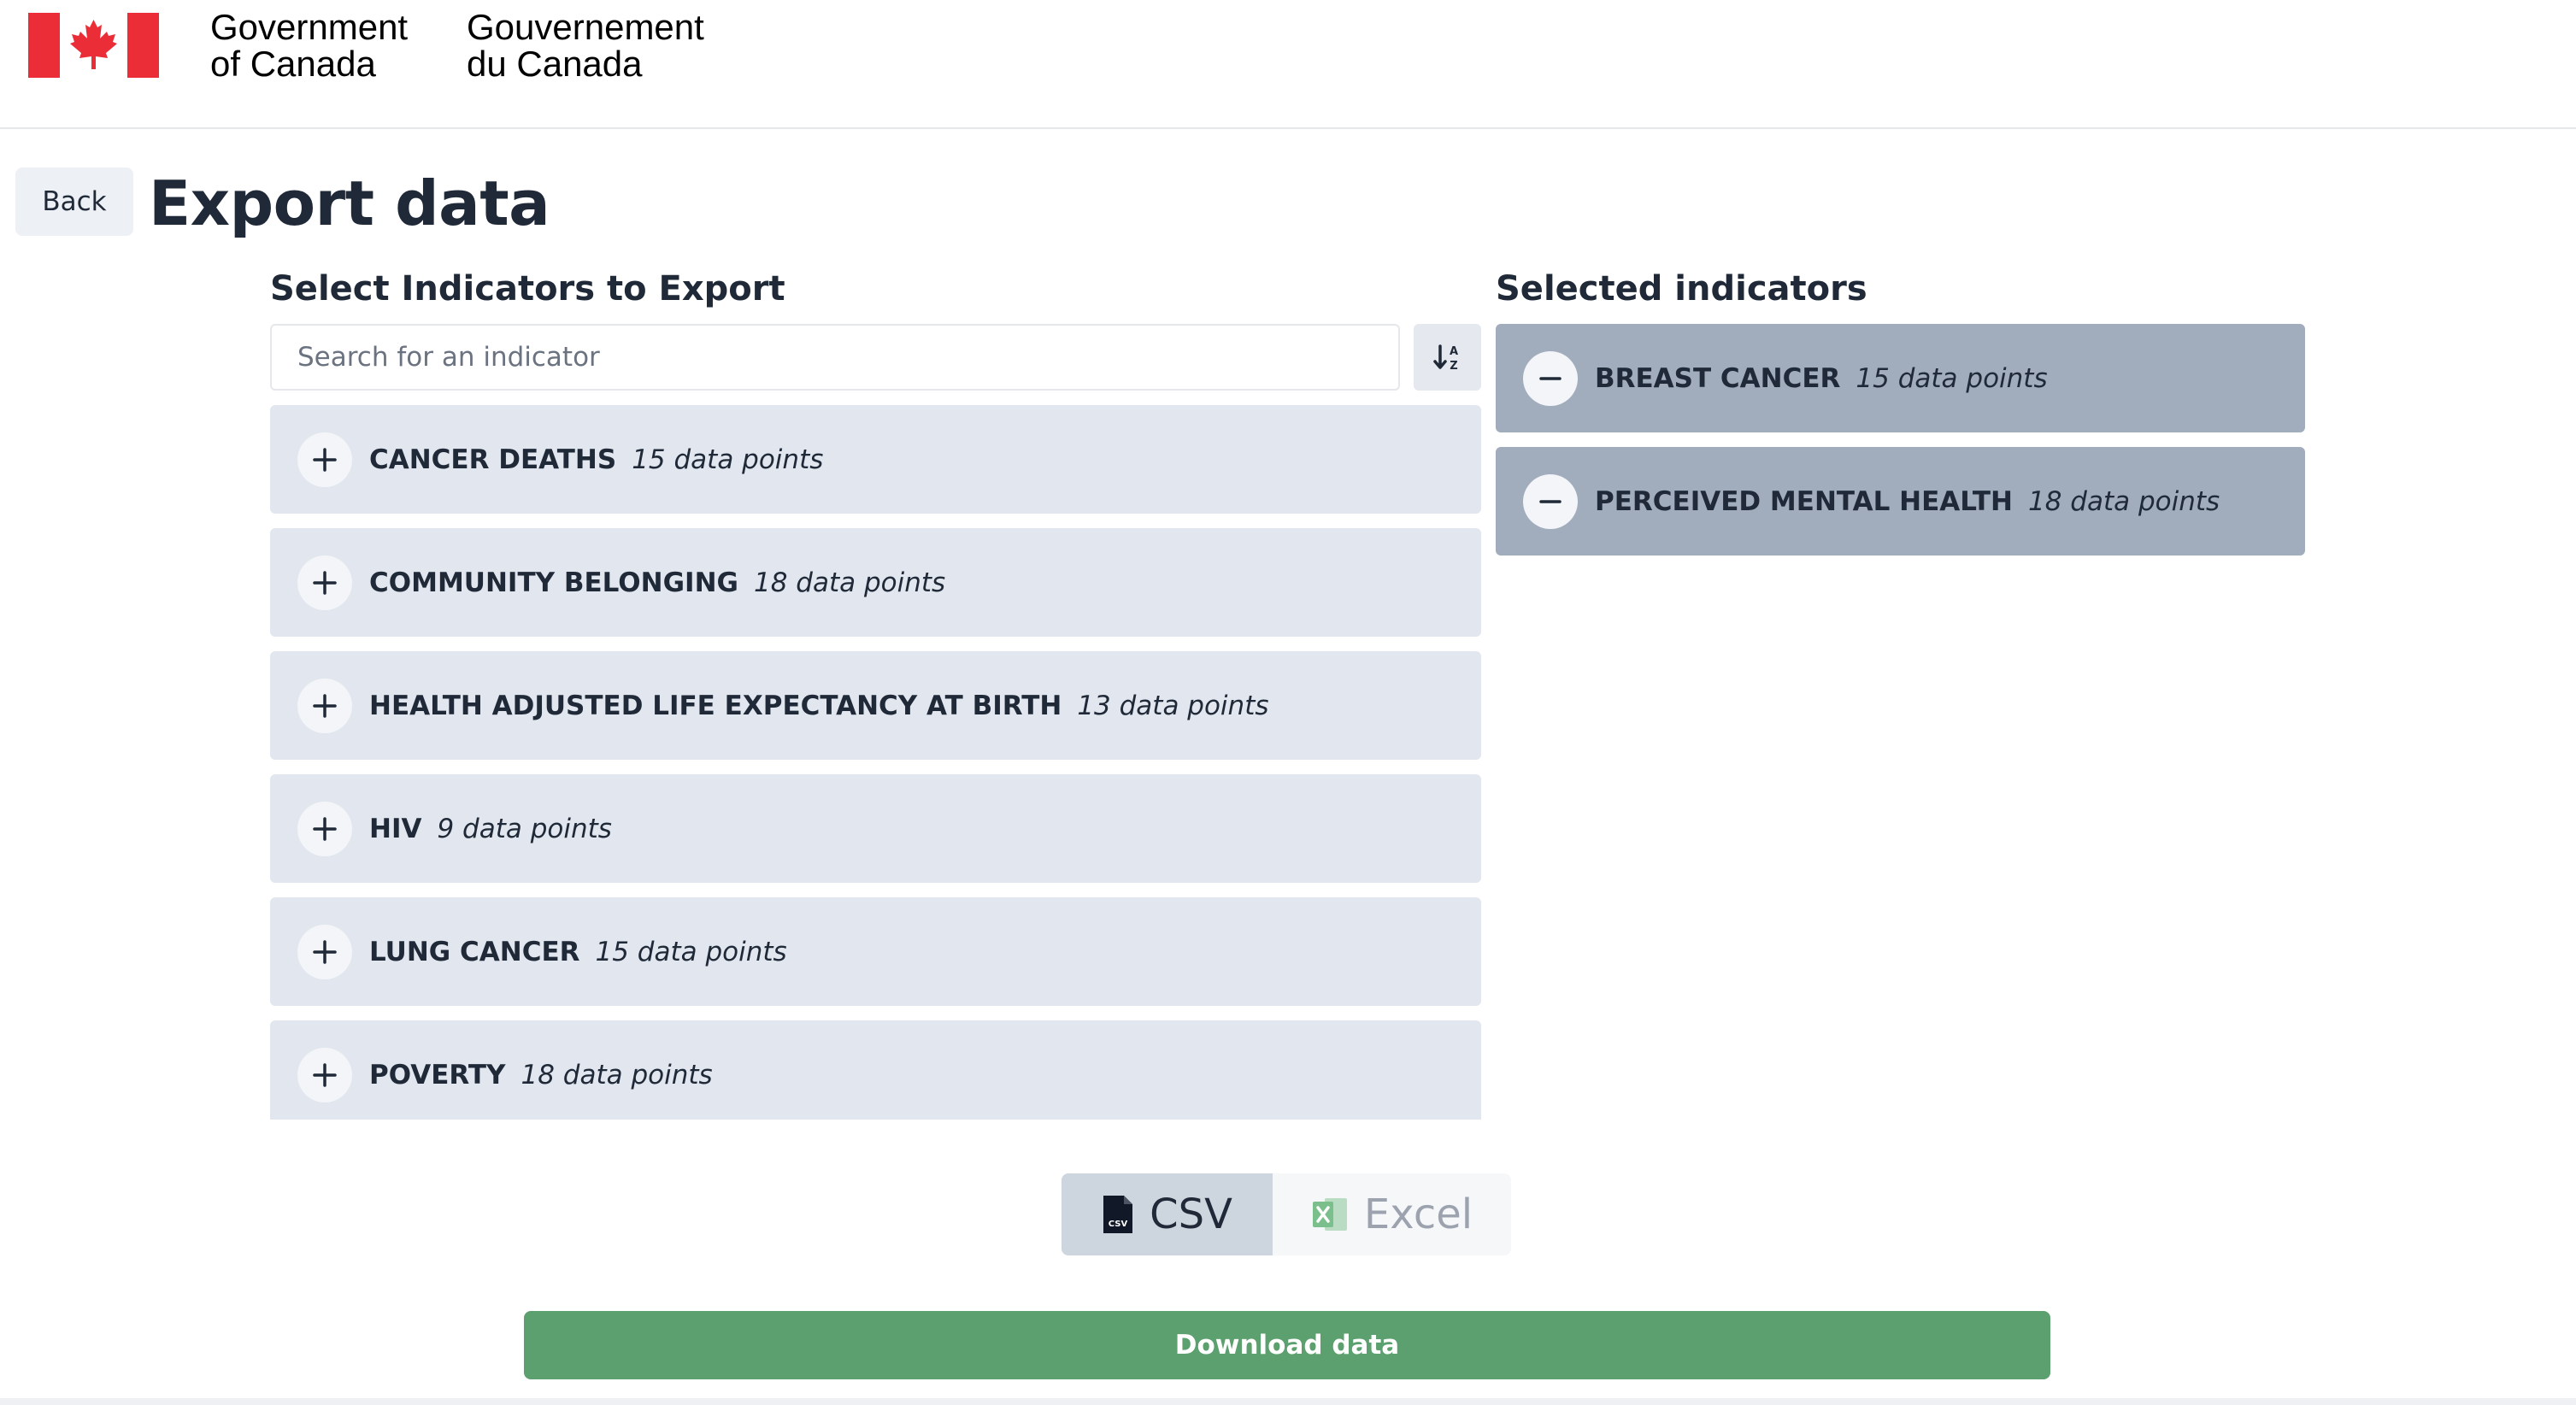 The width and height of the screenshot is (2576, 1405). I want to click on selected-indicator-item: PERCEIVED MENTAL HEALTH 18 data points, so click(1900, 501).